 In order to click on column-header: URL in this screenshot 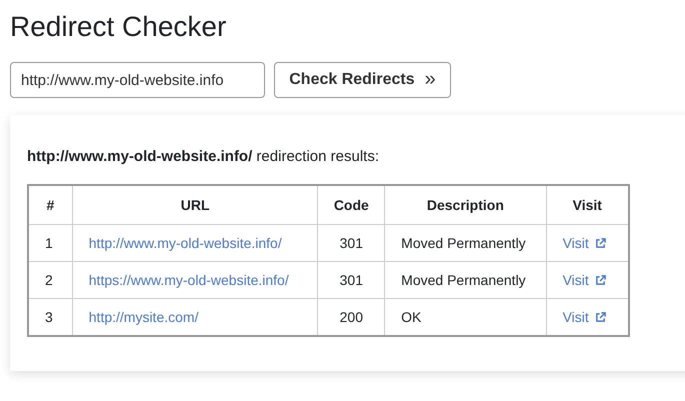, I will do `click(195, 204)`.